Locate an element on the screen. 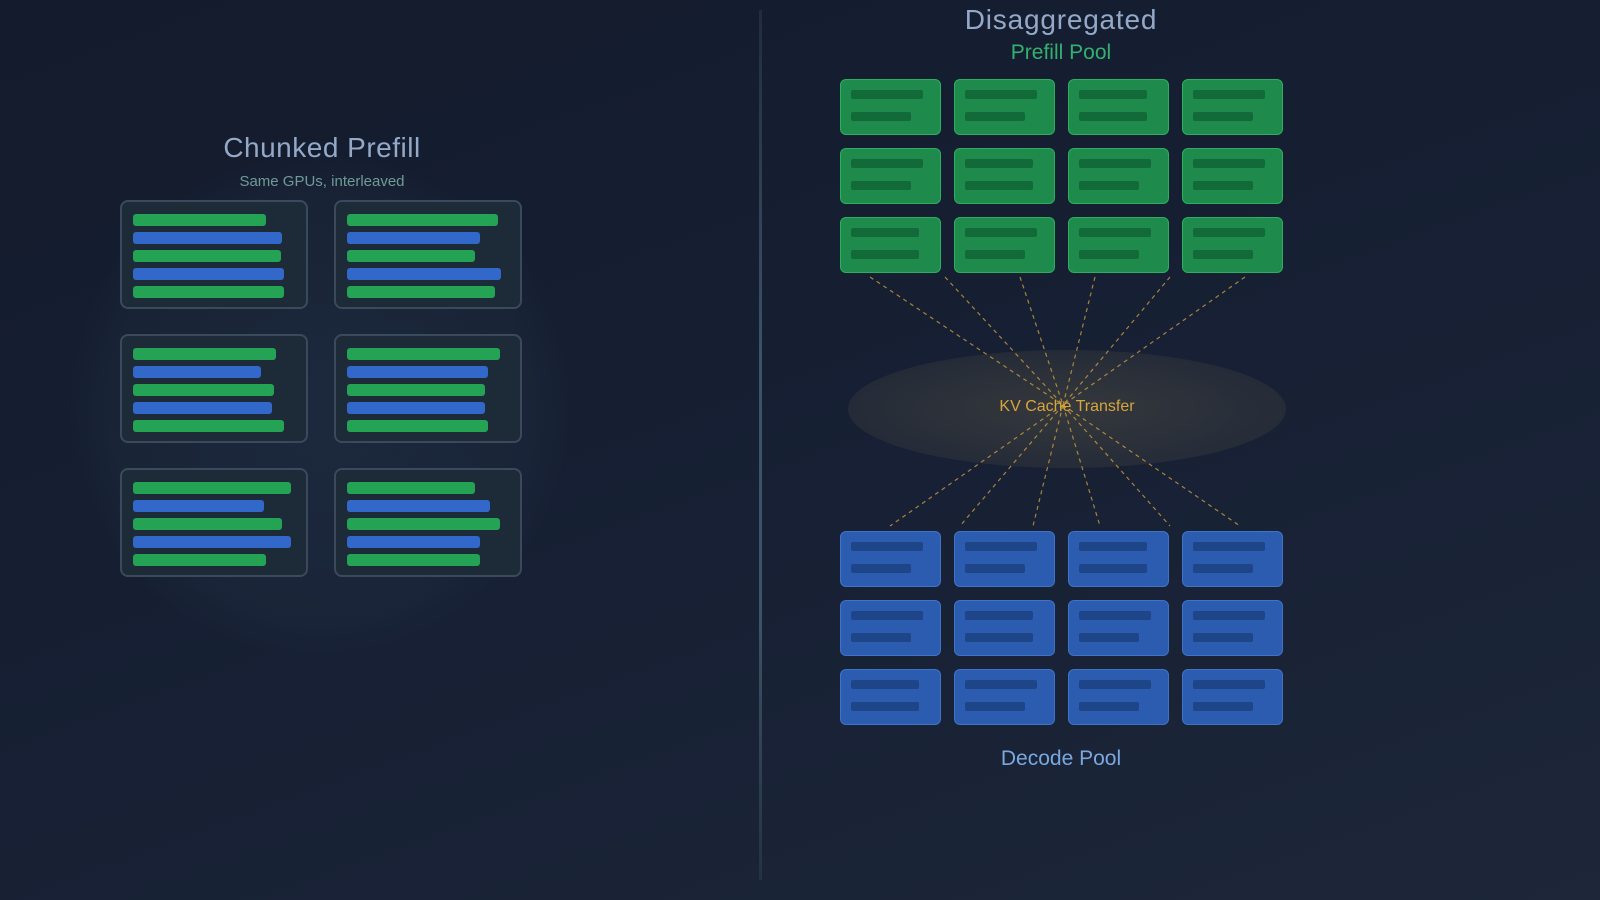 The height and width of the screenshot is (900, 1600). kv-transfer-lines is located at coordinates (1057, 401).